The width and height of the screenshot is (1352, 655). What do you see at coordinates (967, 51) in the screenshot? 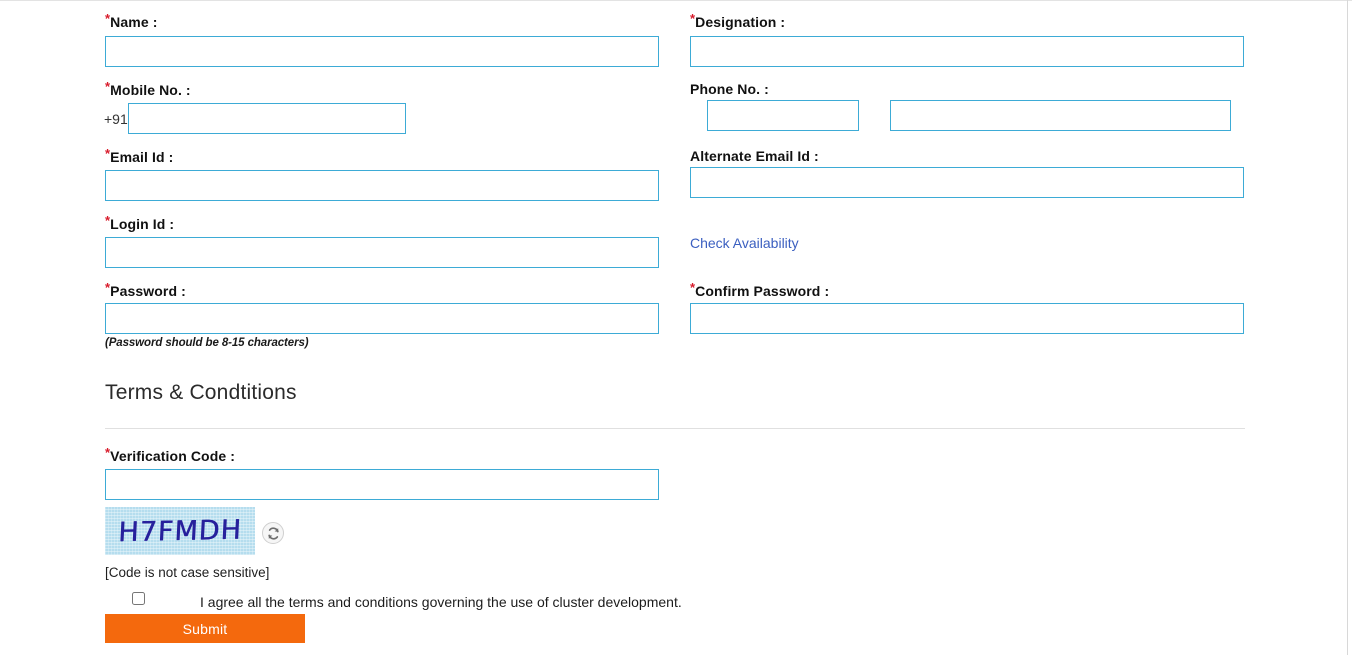
I see `designation-input` at bounding box center [967, 51].